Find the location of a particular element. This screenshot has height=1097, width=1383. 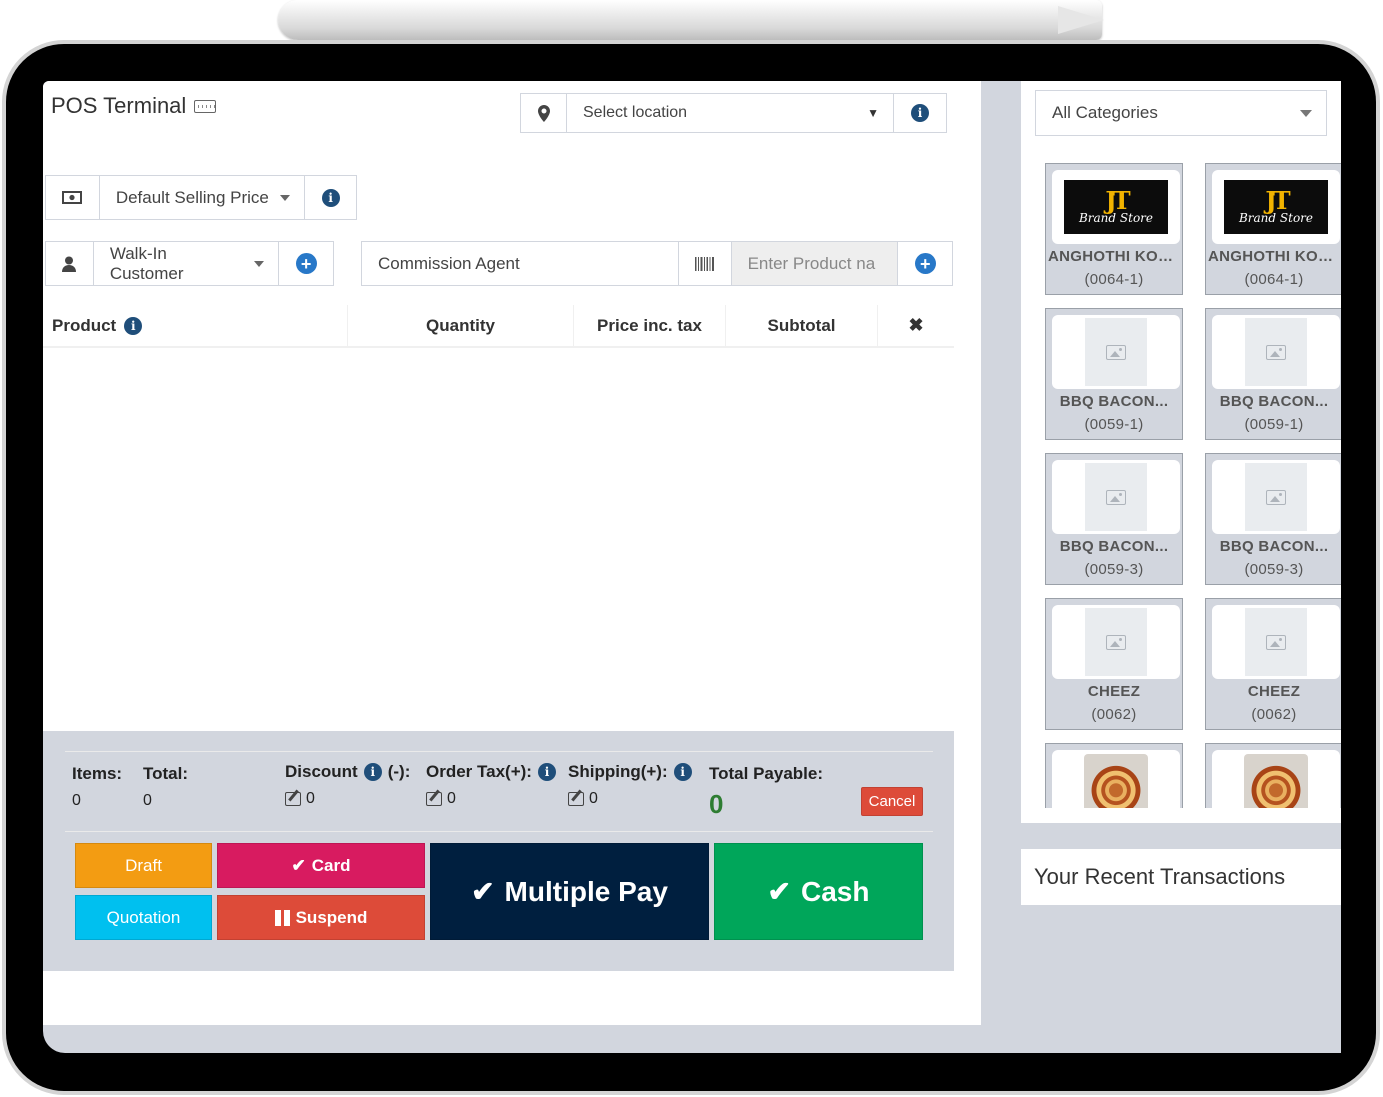

order-tax-label-text: Order Tax(+): is located at coordinates (479, 771).